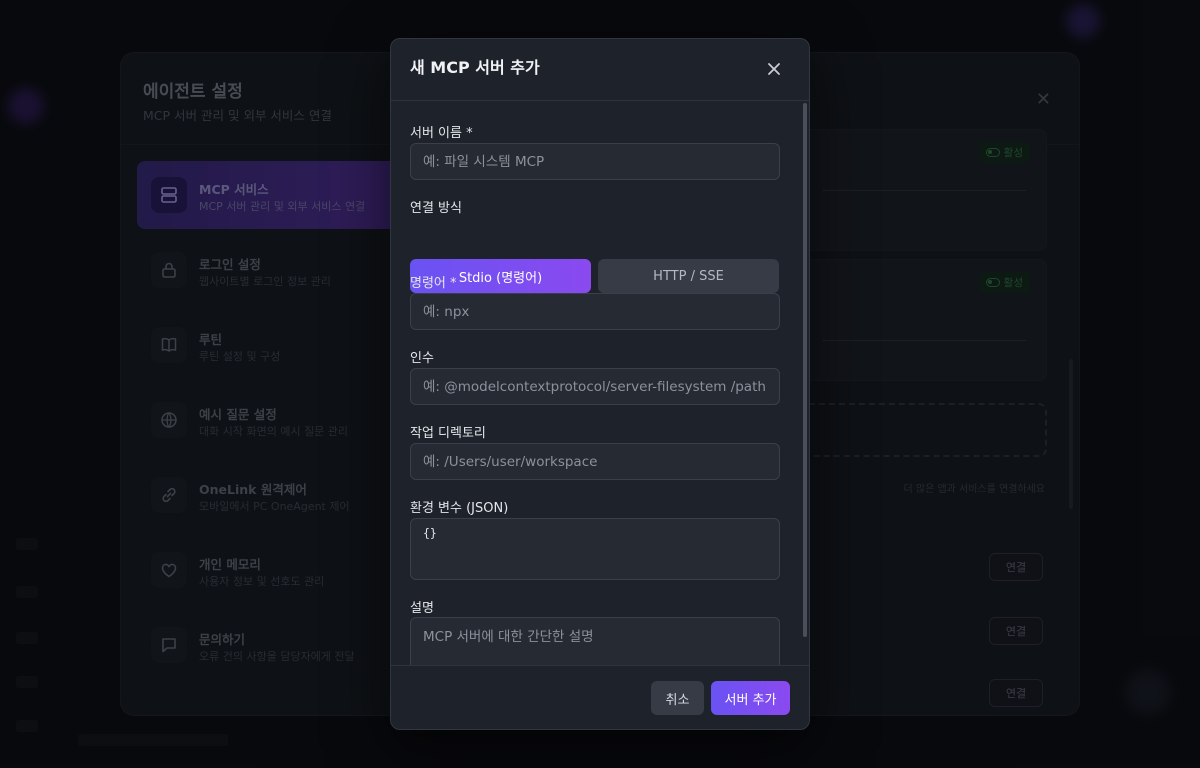  What do you see at coordinates (774, 69) in the screenshot?
I see `close-icon` at bounding box center [774, 69].